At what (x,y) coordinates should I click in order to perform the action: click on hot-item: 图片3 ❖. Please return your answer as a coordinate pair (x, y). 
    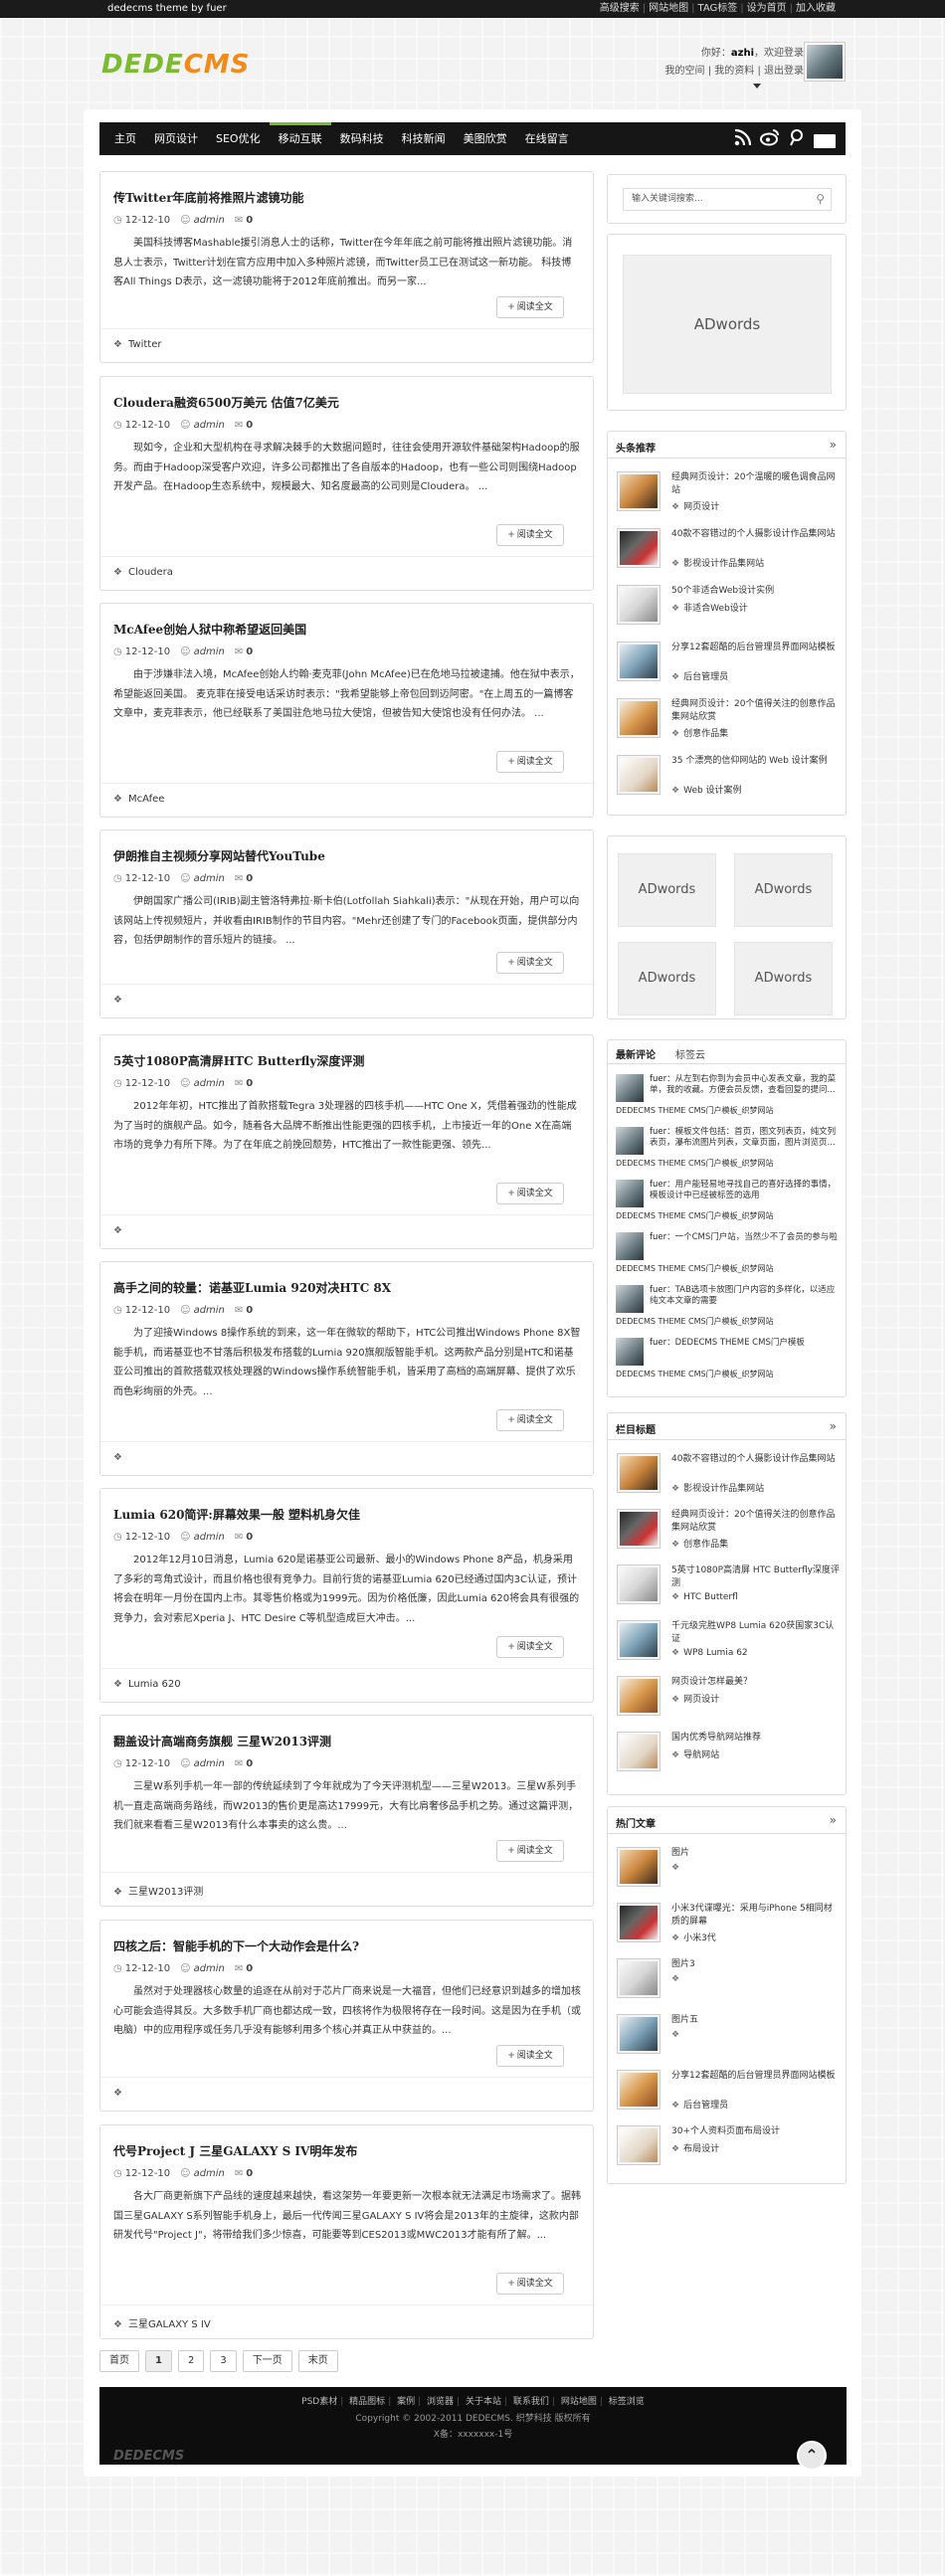
    Looking at the image, I should click on (729, 1980).